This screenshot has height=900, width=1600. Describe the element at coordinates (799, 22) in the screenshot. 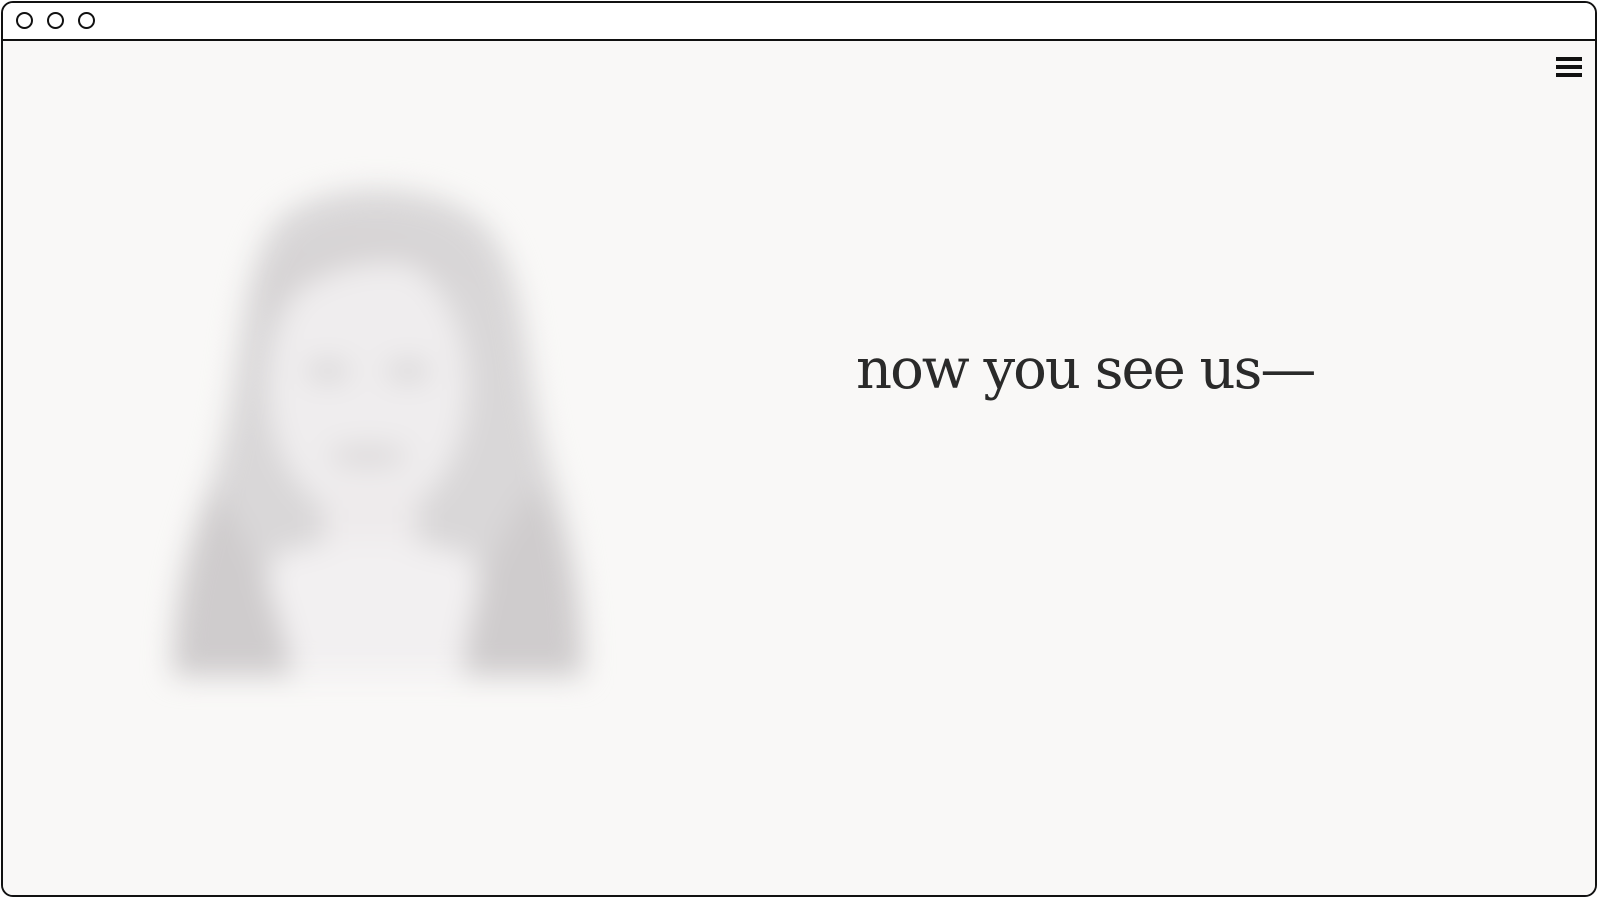

I see `window-titlebar` at that location.